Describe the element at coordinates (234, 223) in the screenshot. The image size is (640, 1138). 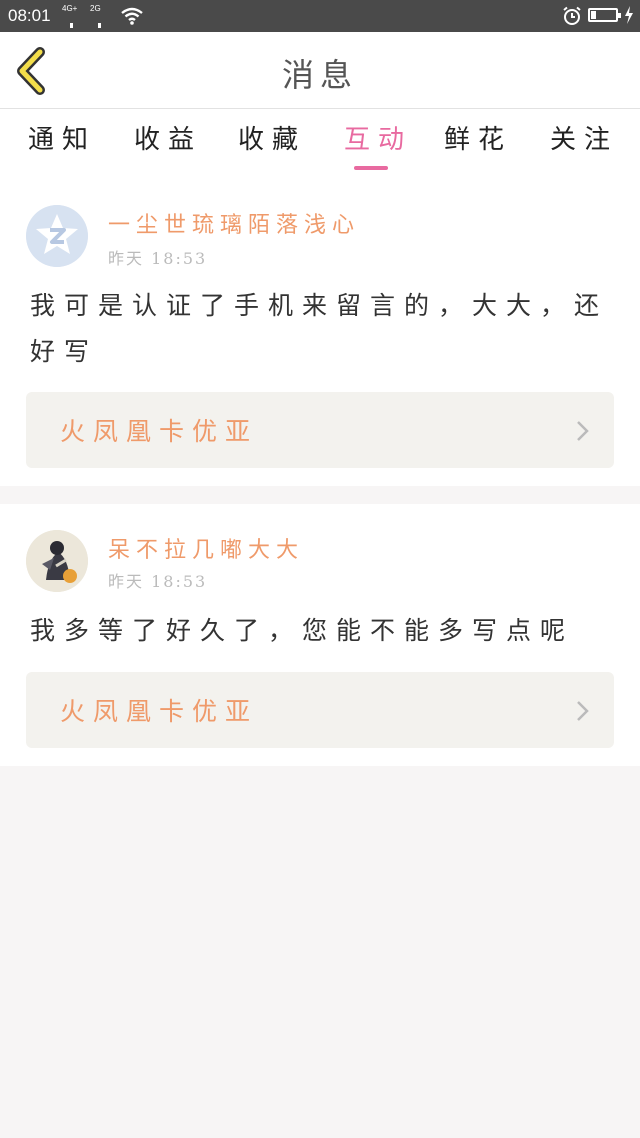
I see `username: 一尘世琉璃陌落浅心` at that location.